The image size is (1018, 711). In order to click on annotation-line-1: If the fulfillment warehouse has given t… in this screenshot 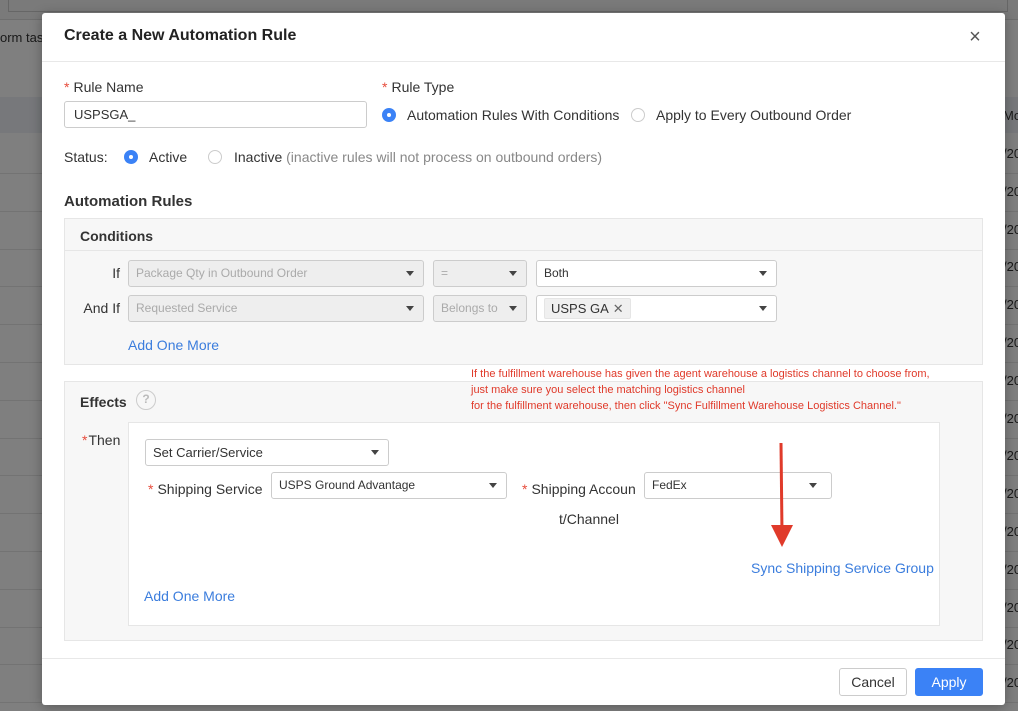, I will do `click(700, 374)`.